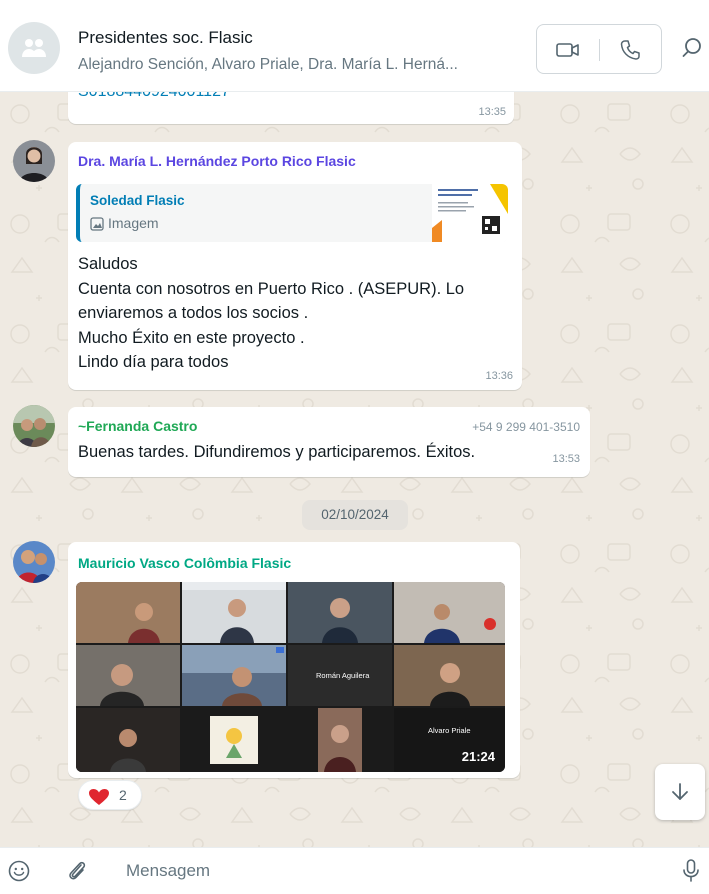 This screenshot has width=709, height=894. I want to click on chat-title: Presidentes soc. Flasic, so click(165, 38).